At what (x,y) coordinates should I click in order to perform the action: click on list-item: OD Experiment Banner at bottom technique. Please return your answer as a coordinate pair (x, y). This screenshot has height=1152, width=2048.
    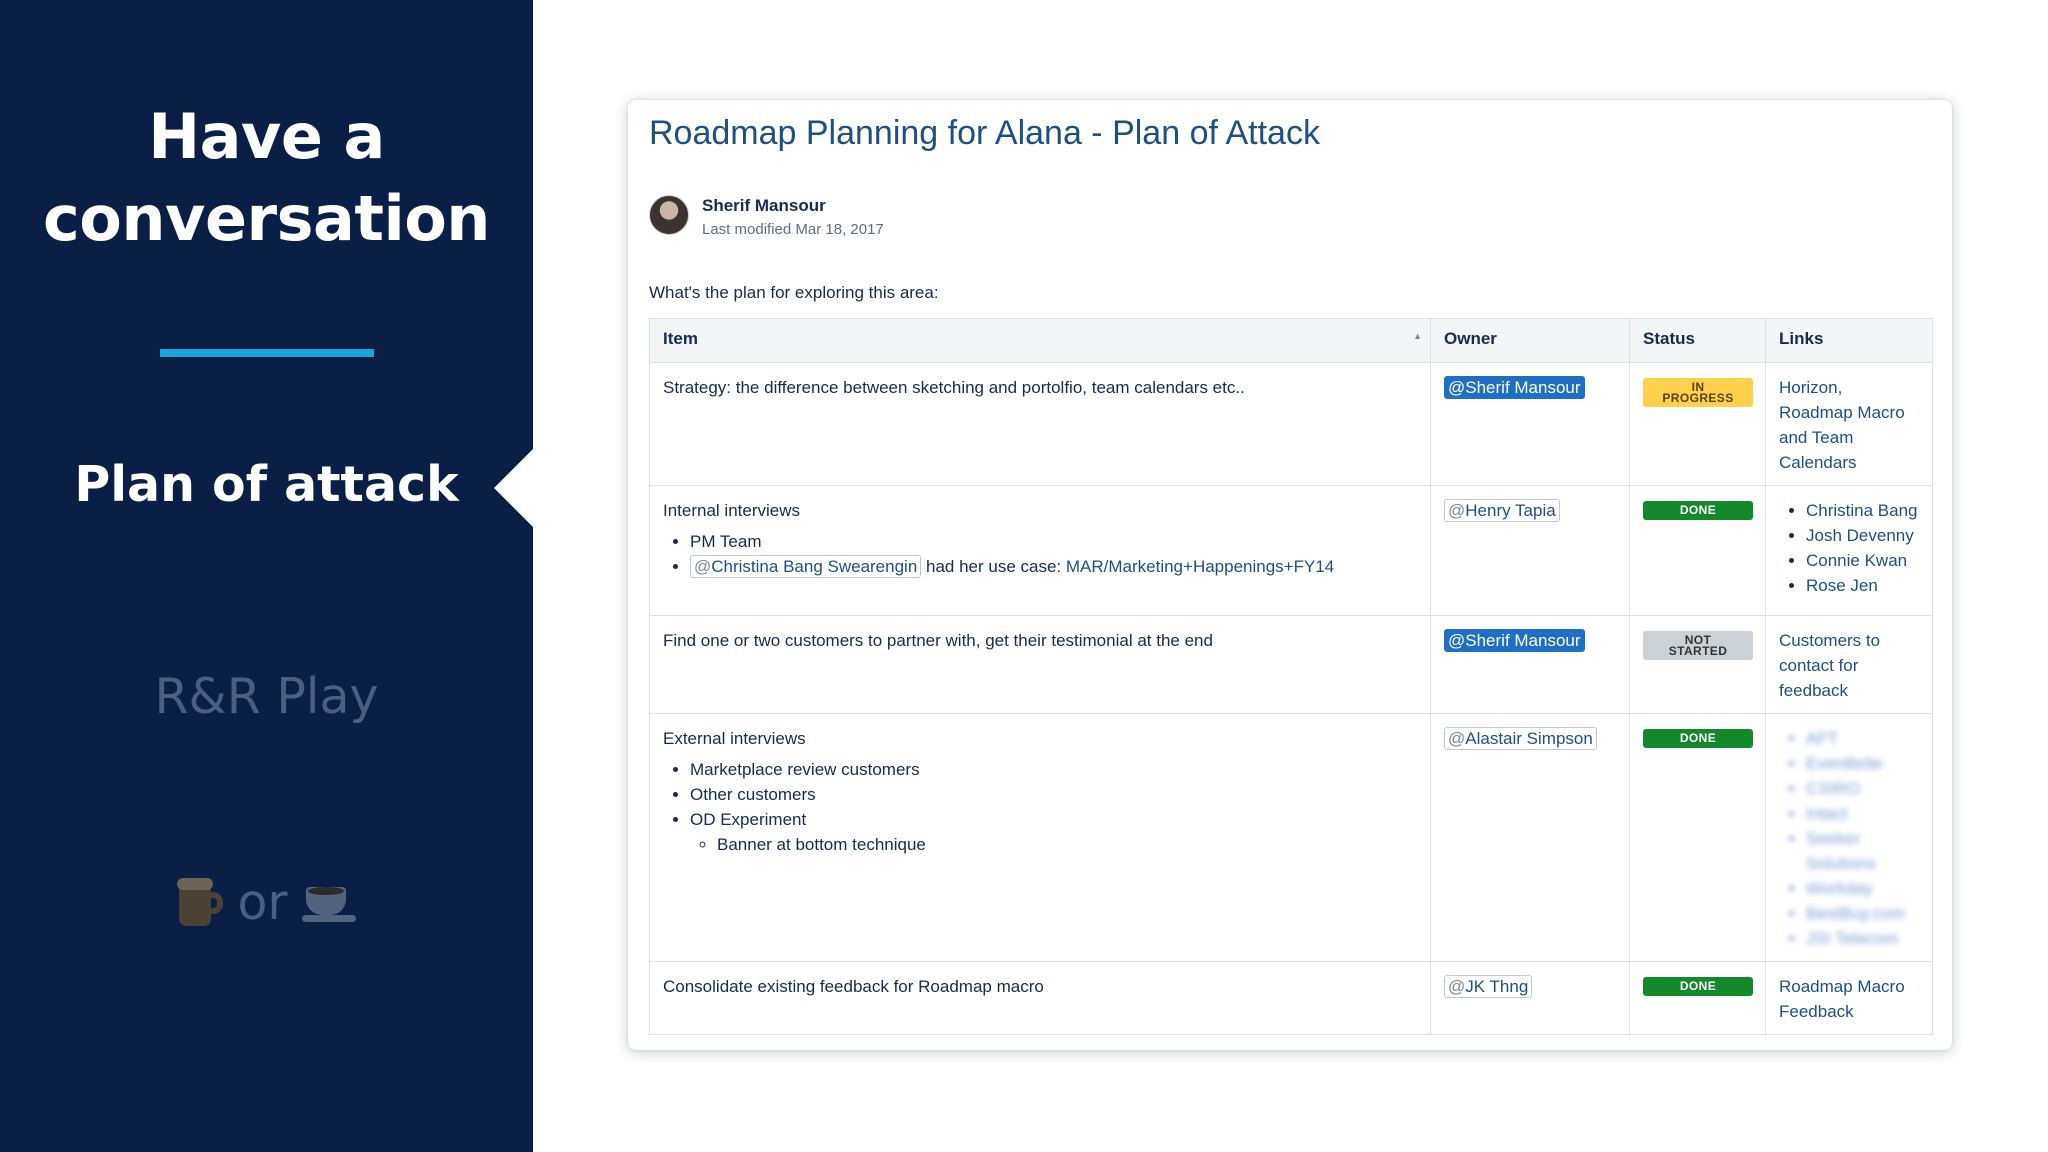
    Looking at the image, I should click on (1053, 832).